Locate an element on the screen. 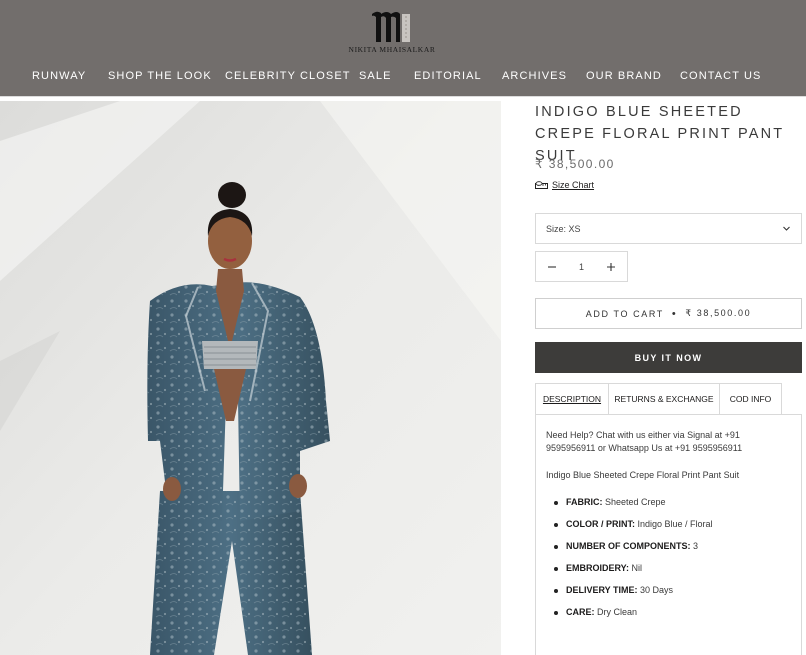 The image size is (806, 655). tab-description: DESCRIPTION is located at coordinates (572, 399).